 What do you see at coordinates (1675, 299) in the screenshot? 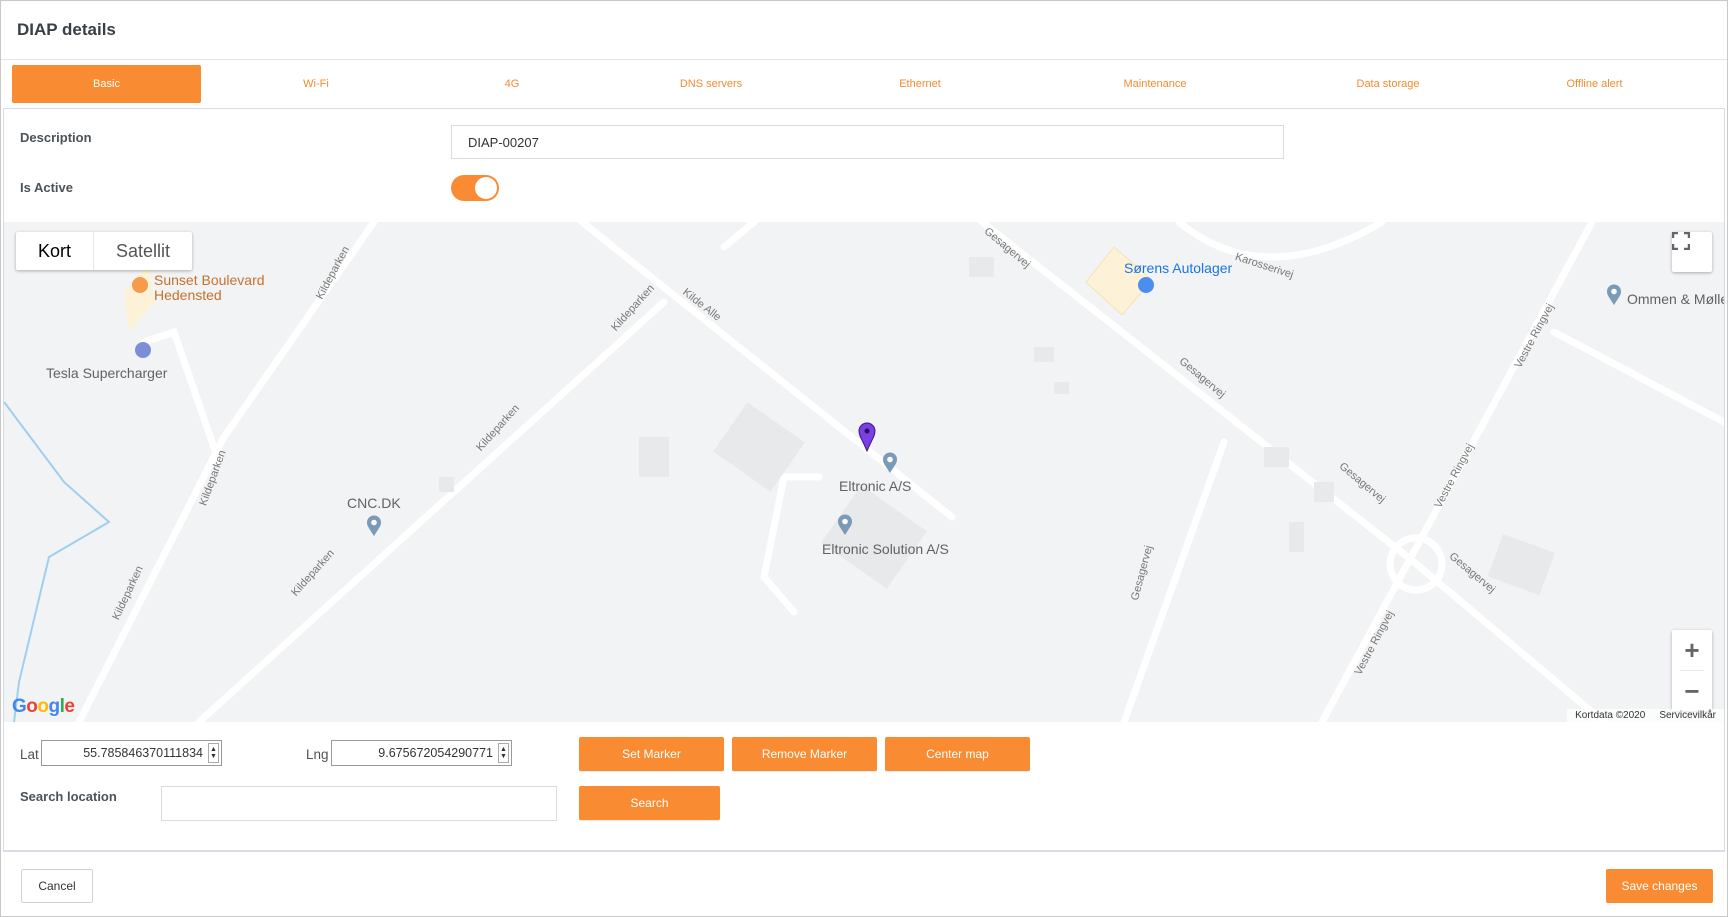
I see `place-ommen-molle: Ommen & Mølle` at bounding box center [1675, 299].